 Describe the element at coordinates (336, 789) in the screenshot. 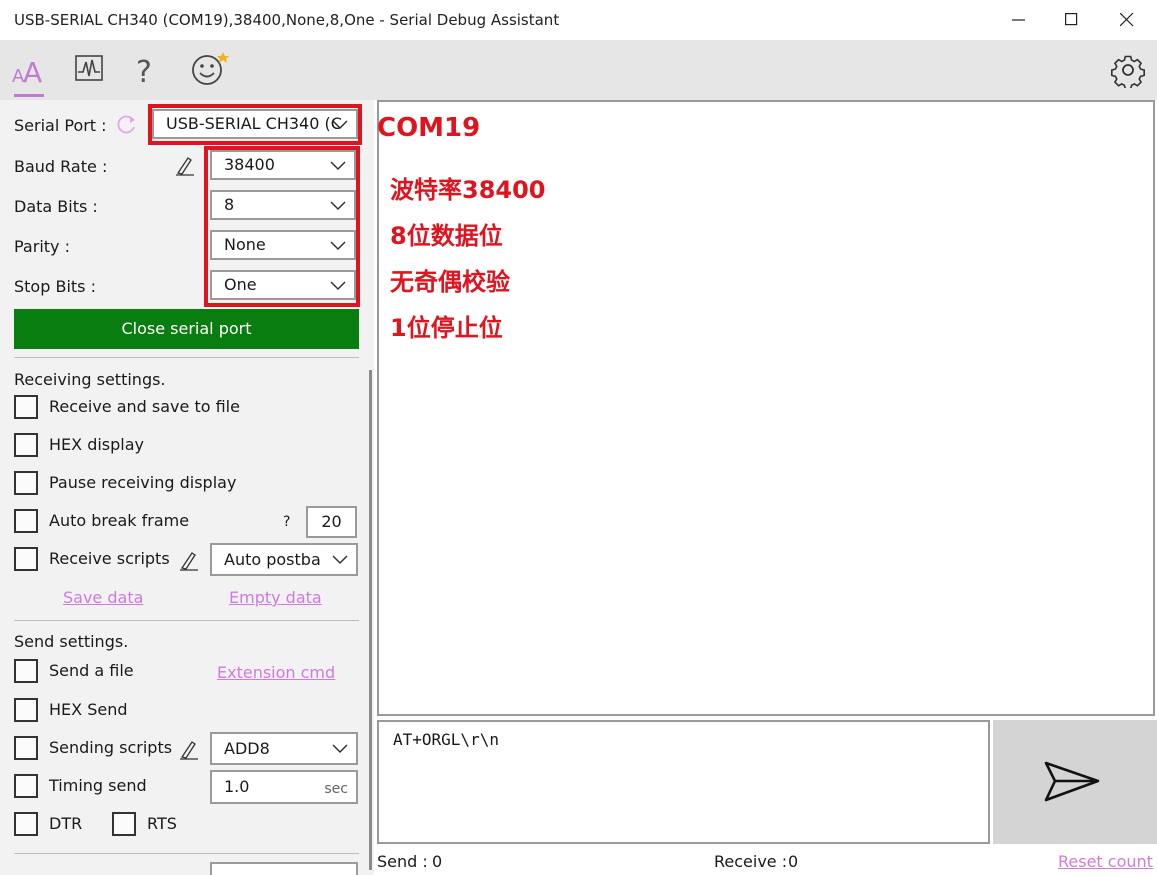

I see `timing-unit-label: sec` at that location.